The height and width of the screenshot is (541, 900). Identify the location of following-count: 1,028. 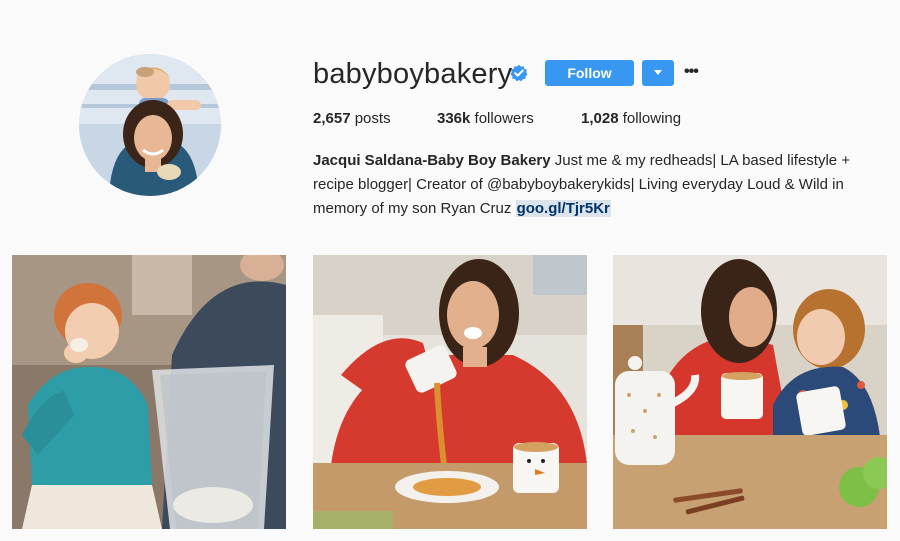
(600, 118).